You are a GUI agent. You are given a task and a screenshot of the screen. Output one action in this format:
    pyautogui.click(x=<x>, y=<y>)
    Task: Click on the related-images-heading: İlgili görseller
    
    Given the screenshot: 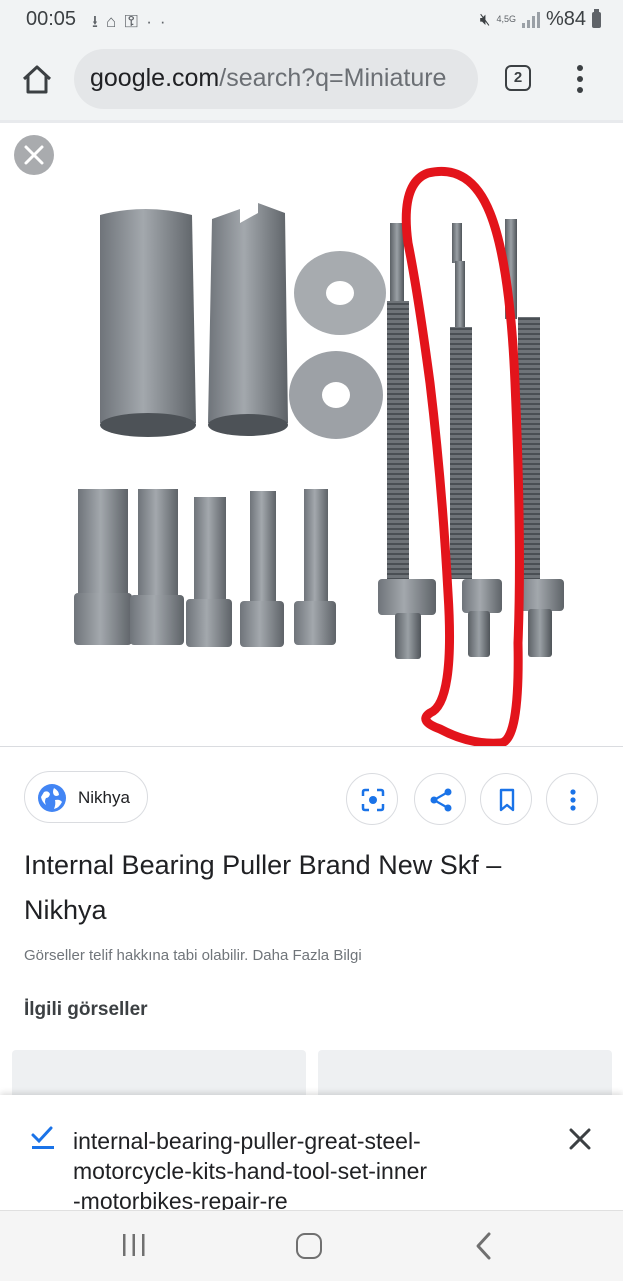 What is the action you would take?
    pyautogui.click(x=86, y=1009)
    